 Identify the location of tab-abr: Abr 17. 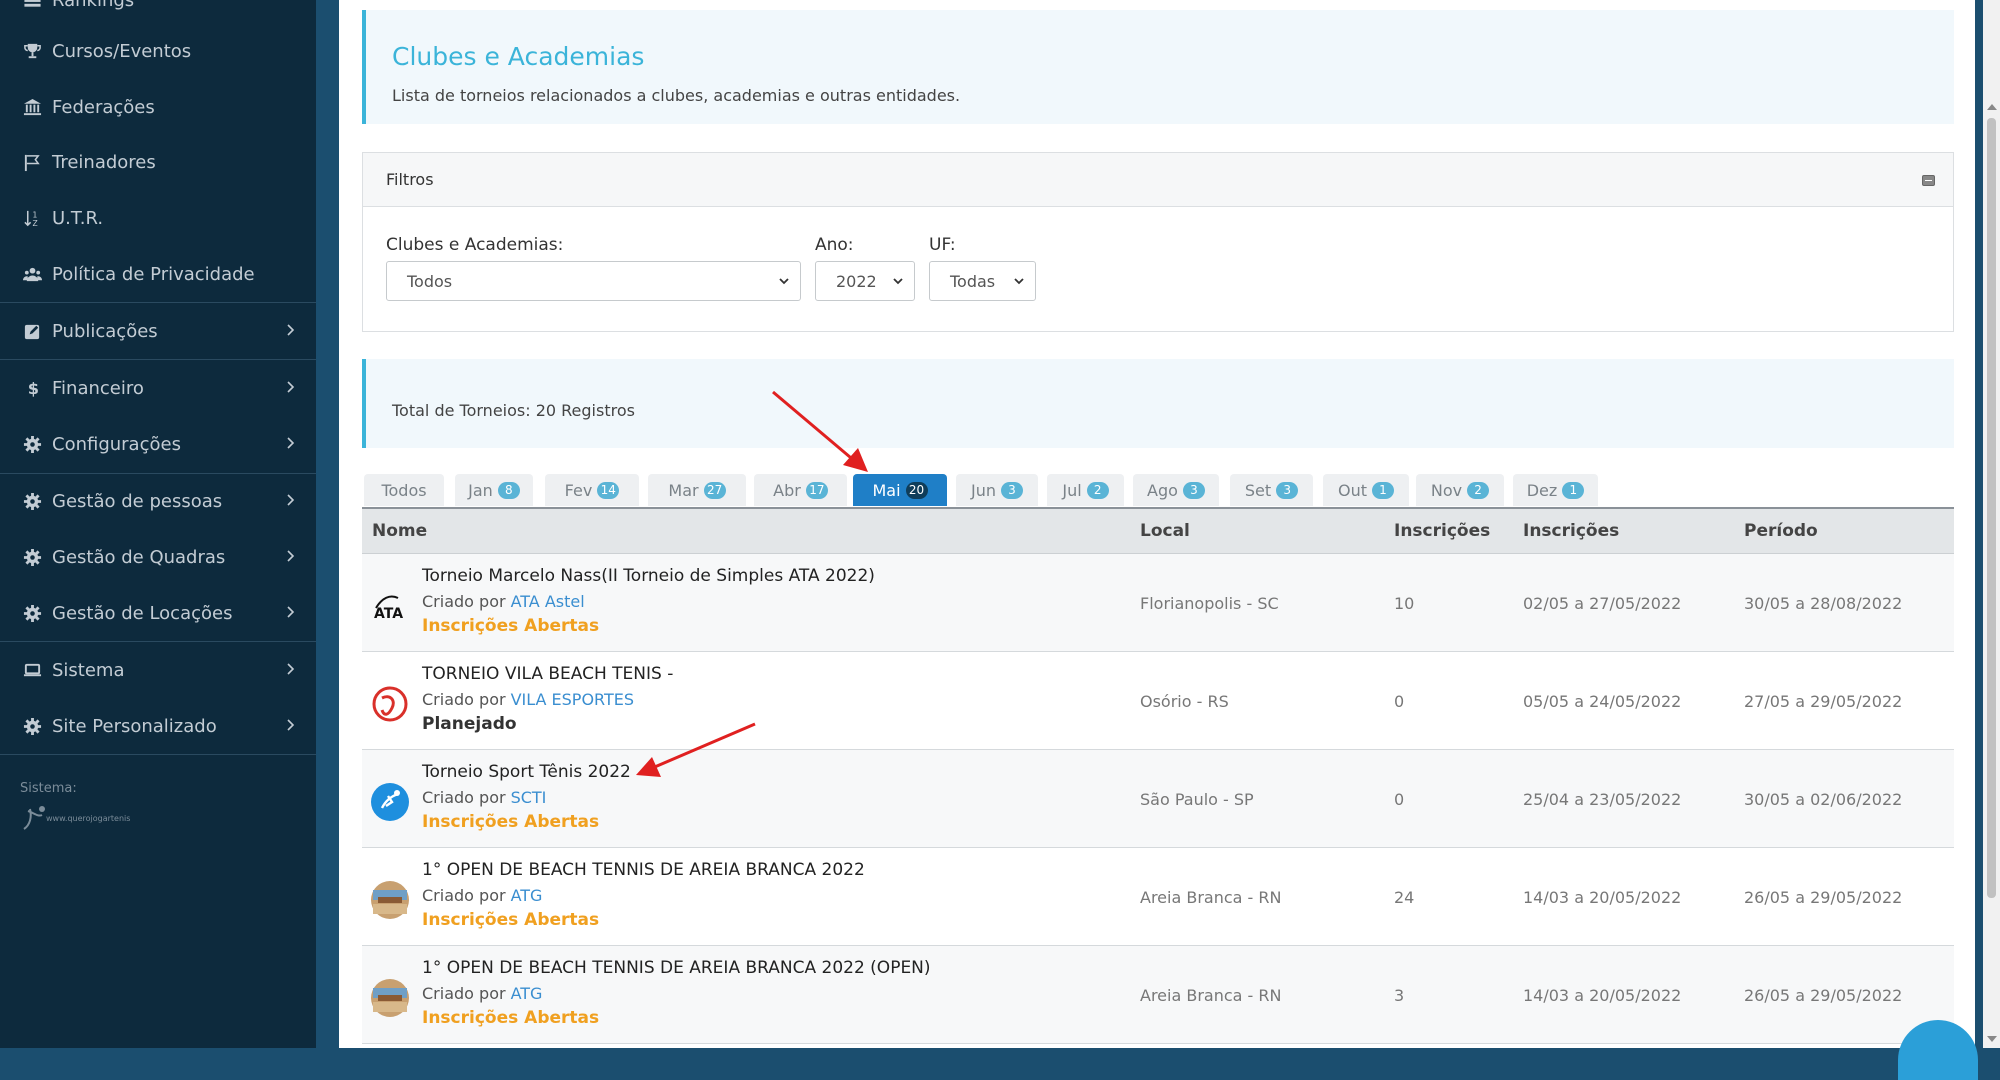
(800, 490).